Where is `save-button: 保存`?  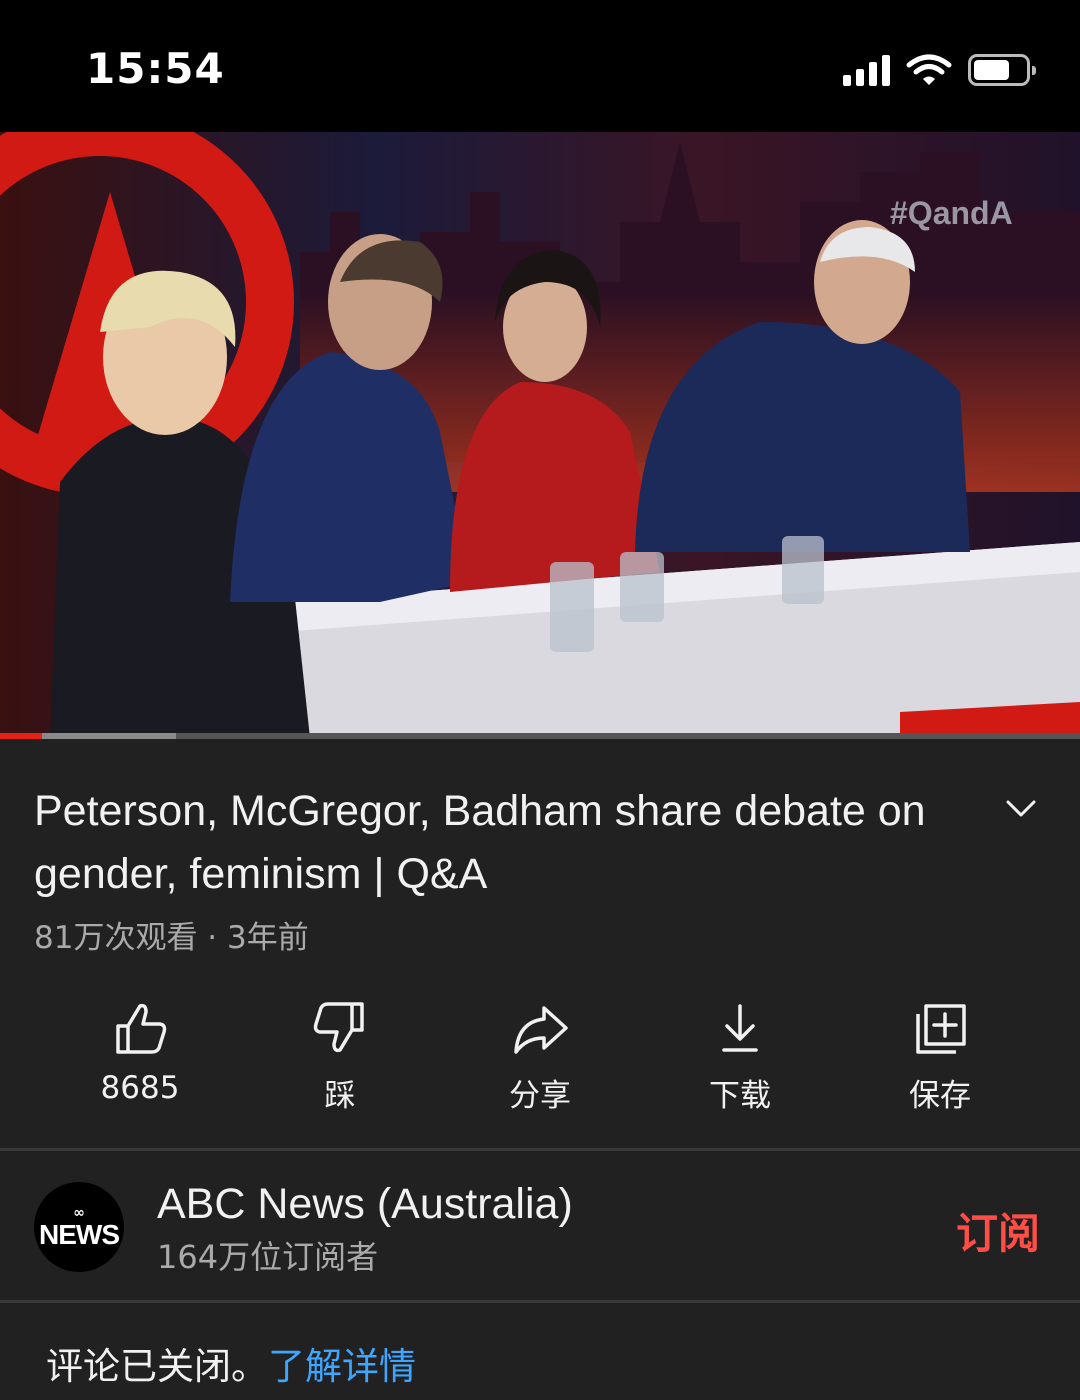
save-button: 保存 is located at coordinates (940, 1056).